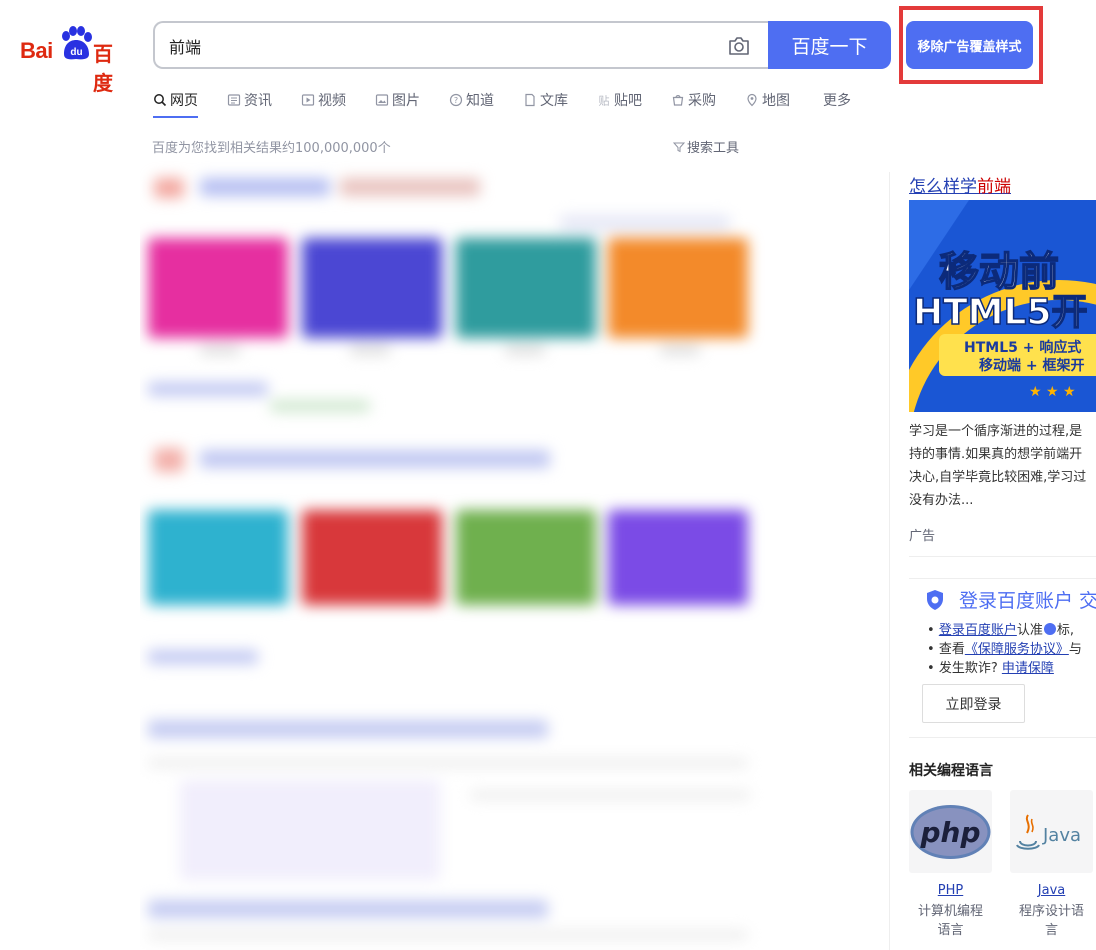 This screenshot has width=1096, height=950. I want to click on tab-news: 资讯, so click(249, 100).